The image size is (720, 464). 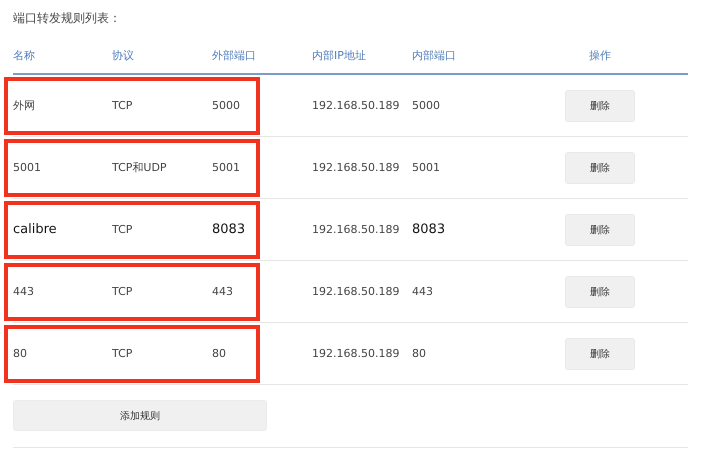 I want to click on column-header: 协议, so click(x=123, y=55).